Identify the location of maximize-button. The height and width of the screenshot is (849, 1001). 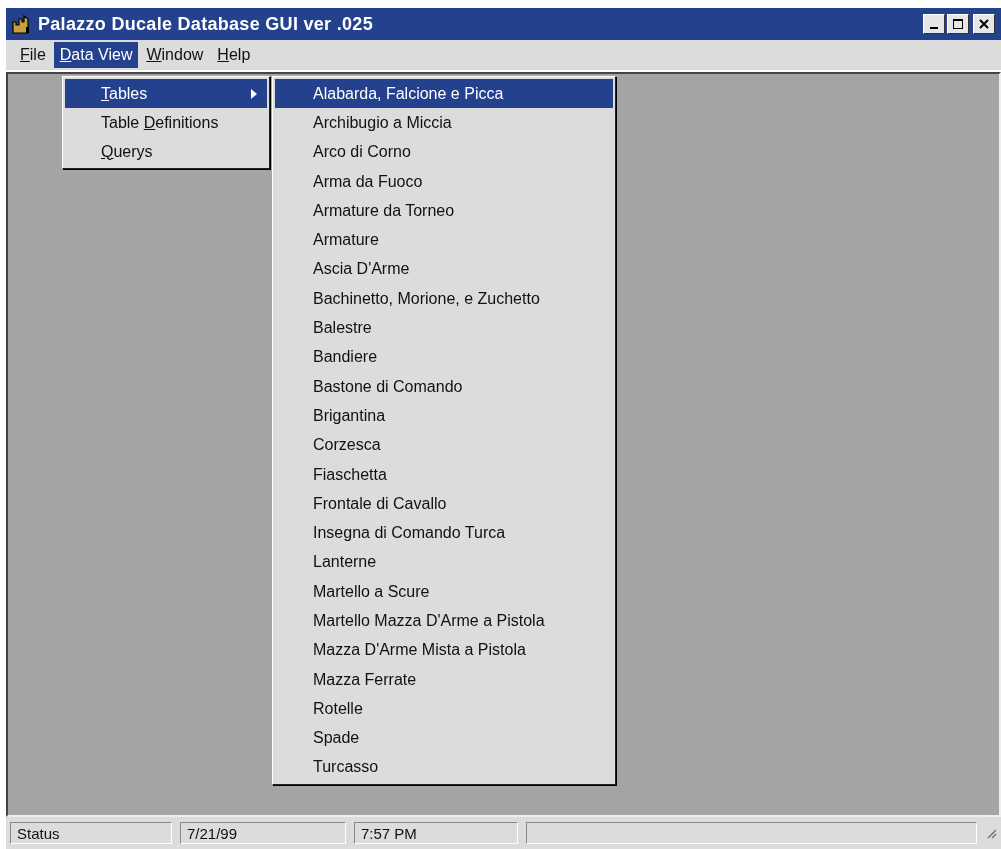
(958, 24).